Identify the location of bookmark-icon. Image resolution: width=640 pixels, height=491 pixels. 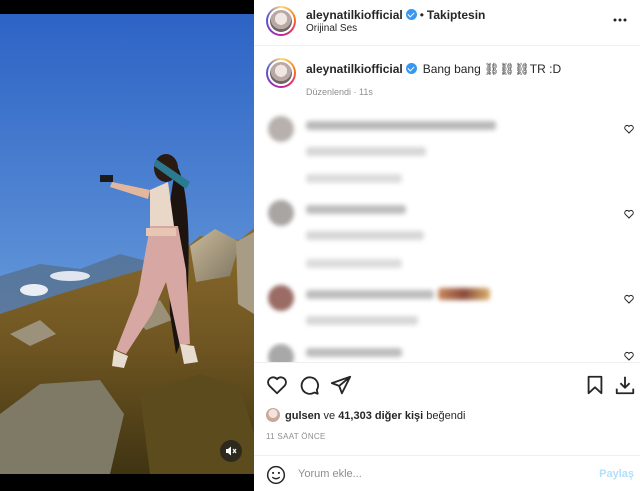
(595, 385).